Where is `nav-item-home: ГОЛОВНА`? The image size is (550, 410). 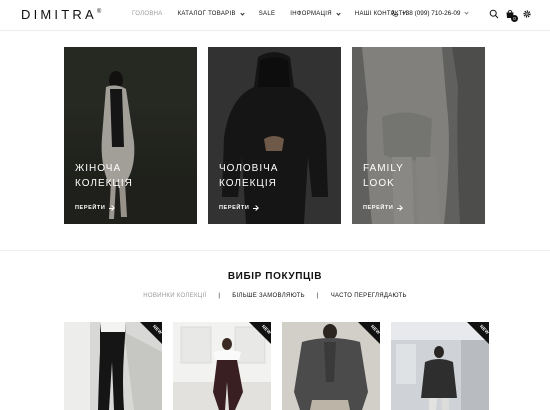 nav-item-home: ГОЛОВНА is located at coordinates (147, 14).